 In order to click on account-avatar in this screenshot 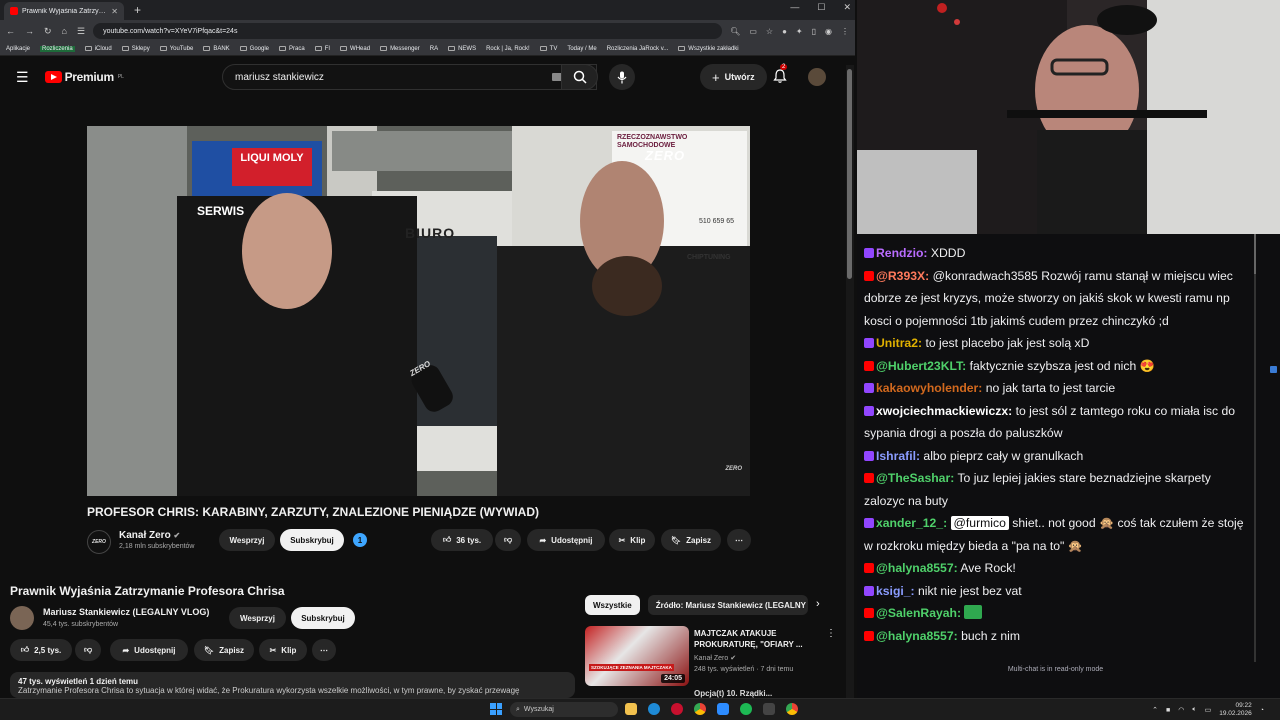, I will do `click(817, 77)`.